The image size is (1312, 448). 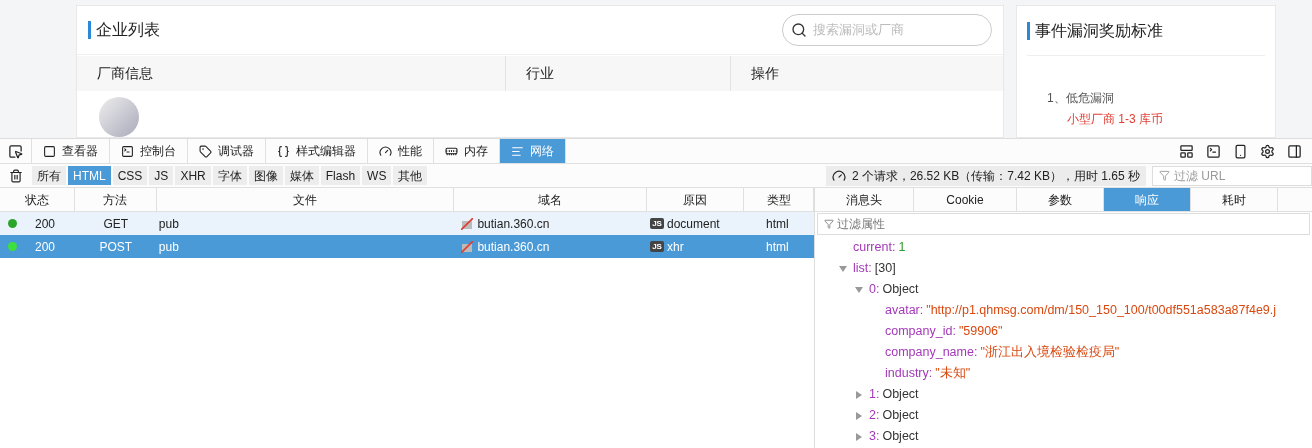 What do you see at coordinates (49, 175) in the screenshot?
I see `filter-button: 所有` at bounding box center [49, 175].